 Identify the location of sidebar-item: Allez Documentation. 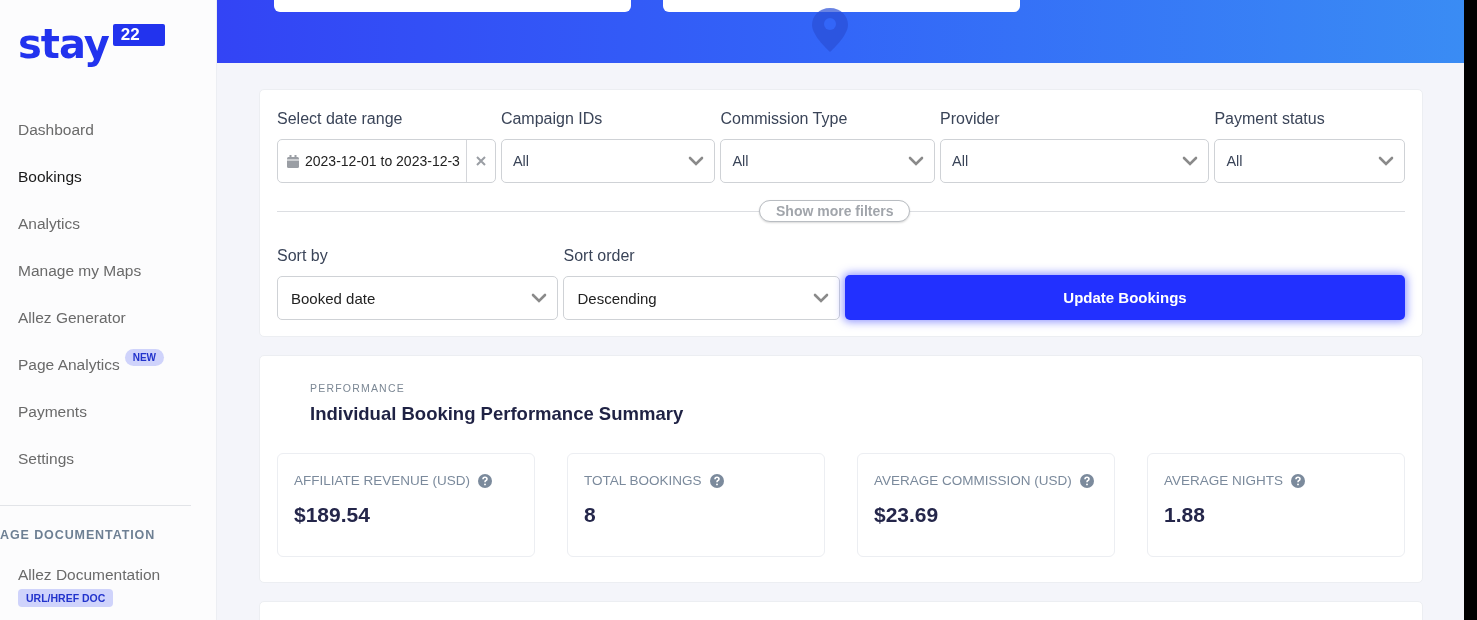
(89, 575).